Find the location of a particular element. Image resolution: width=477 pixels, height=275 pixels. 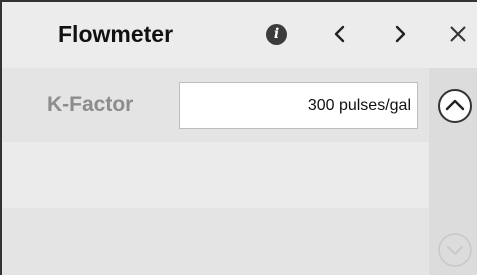

previous-button is located at coordinates (340, 34).